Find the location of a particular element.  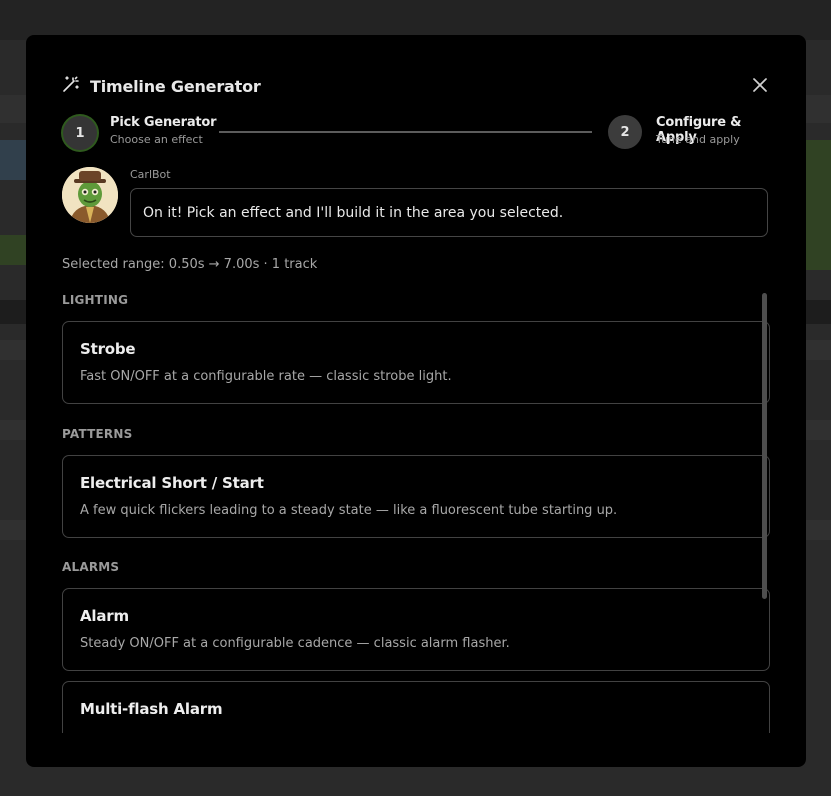

category-heading-alarms: ALARMS is located at coordinates (91, 567).